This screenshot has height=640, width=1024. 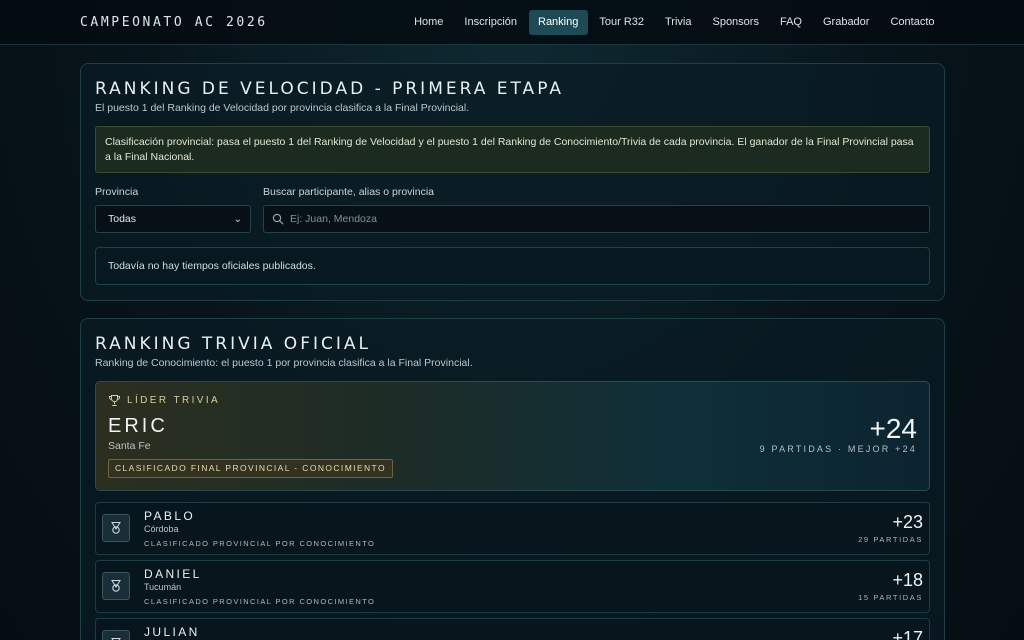 What do you see at coordinates (174, 400) in the screenshot?
I see `leader-kicker-label: LÍDER TRIVIA` at bounding box center [174, 400].